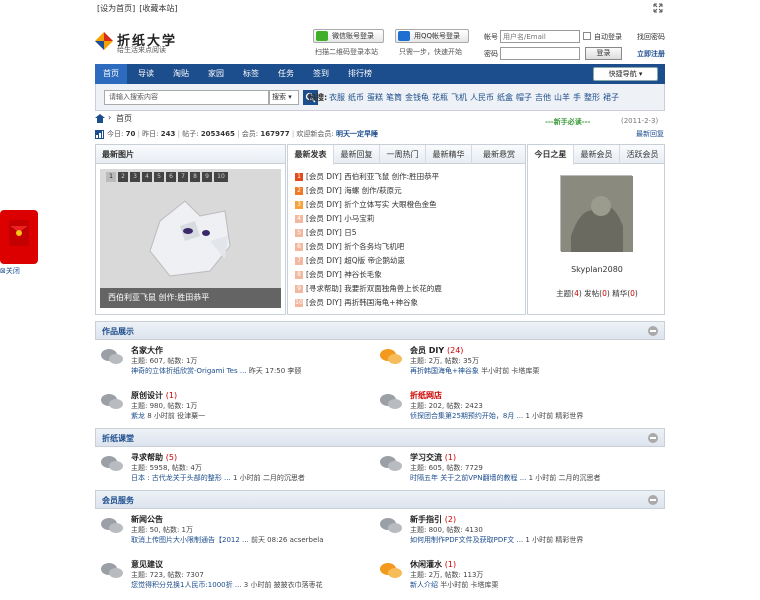 The height and width of the screenshot is (600, 760). I want to click on nav-collection: 淘贴, so click(181, 74).